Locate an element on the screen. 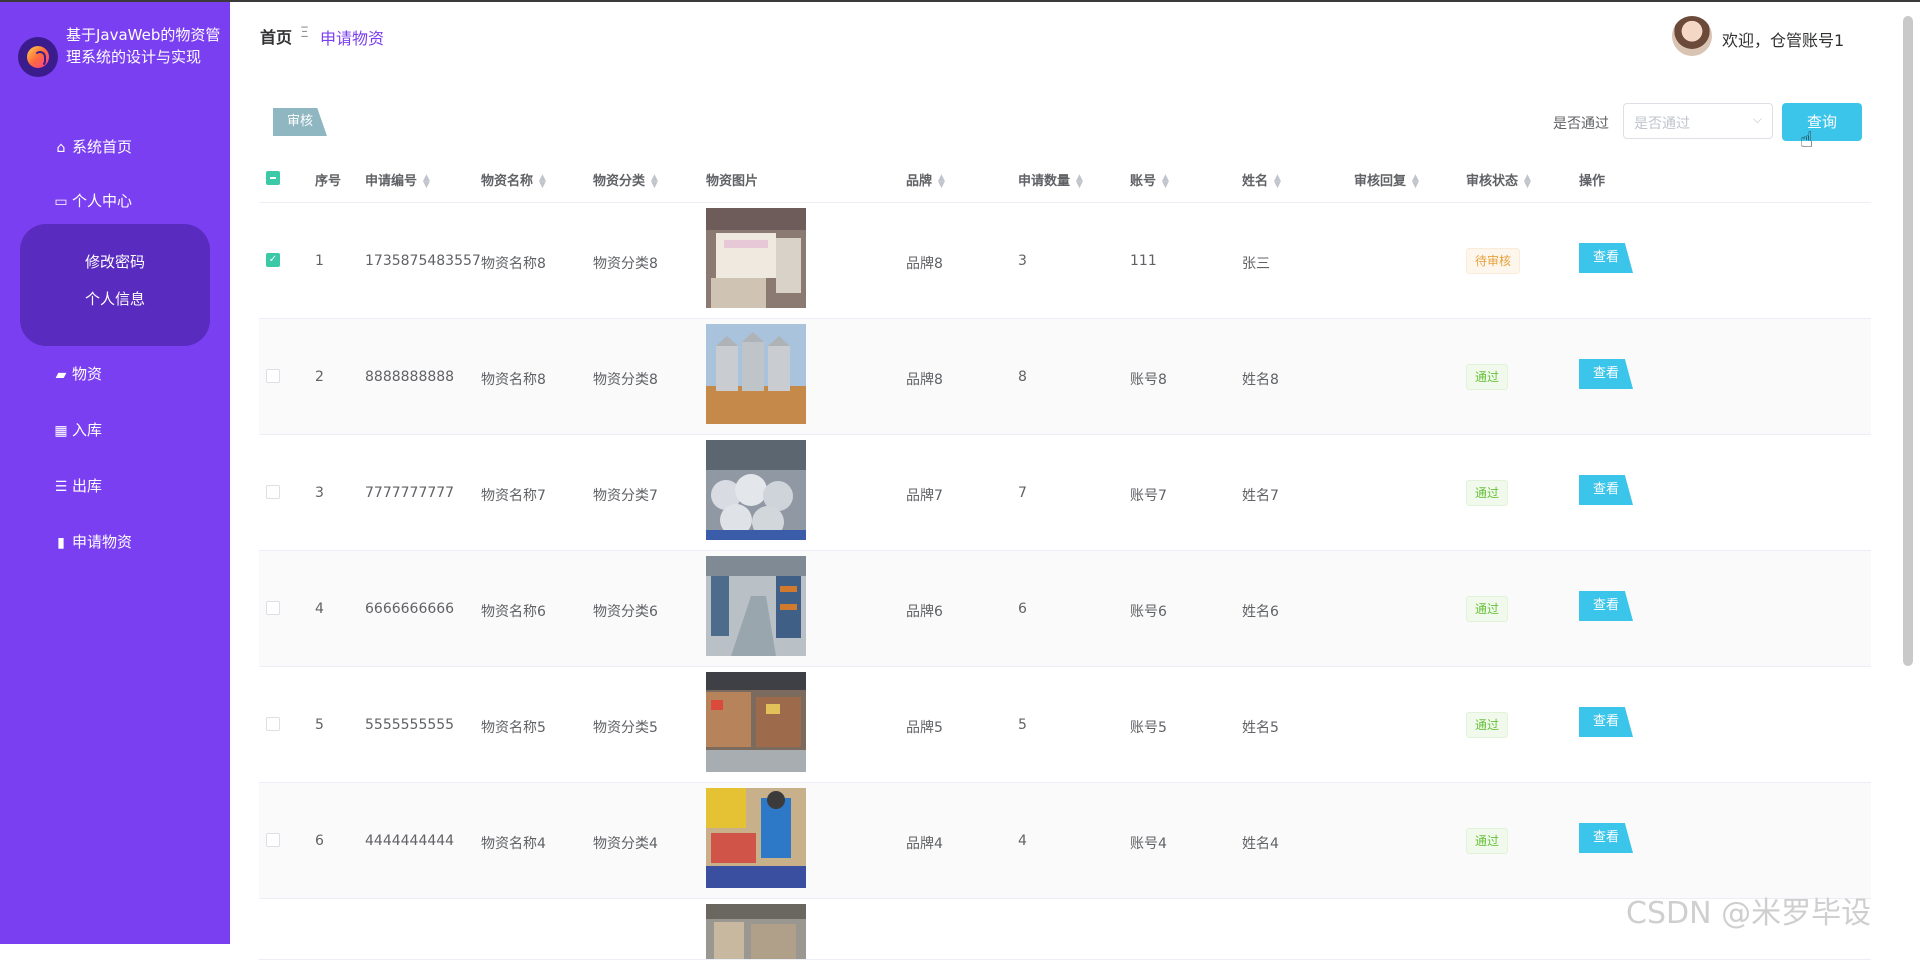  breadcrumb-separator-icon: Ξ is located at coordinates (304, 33).